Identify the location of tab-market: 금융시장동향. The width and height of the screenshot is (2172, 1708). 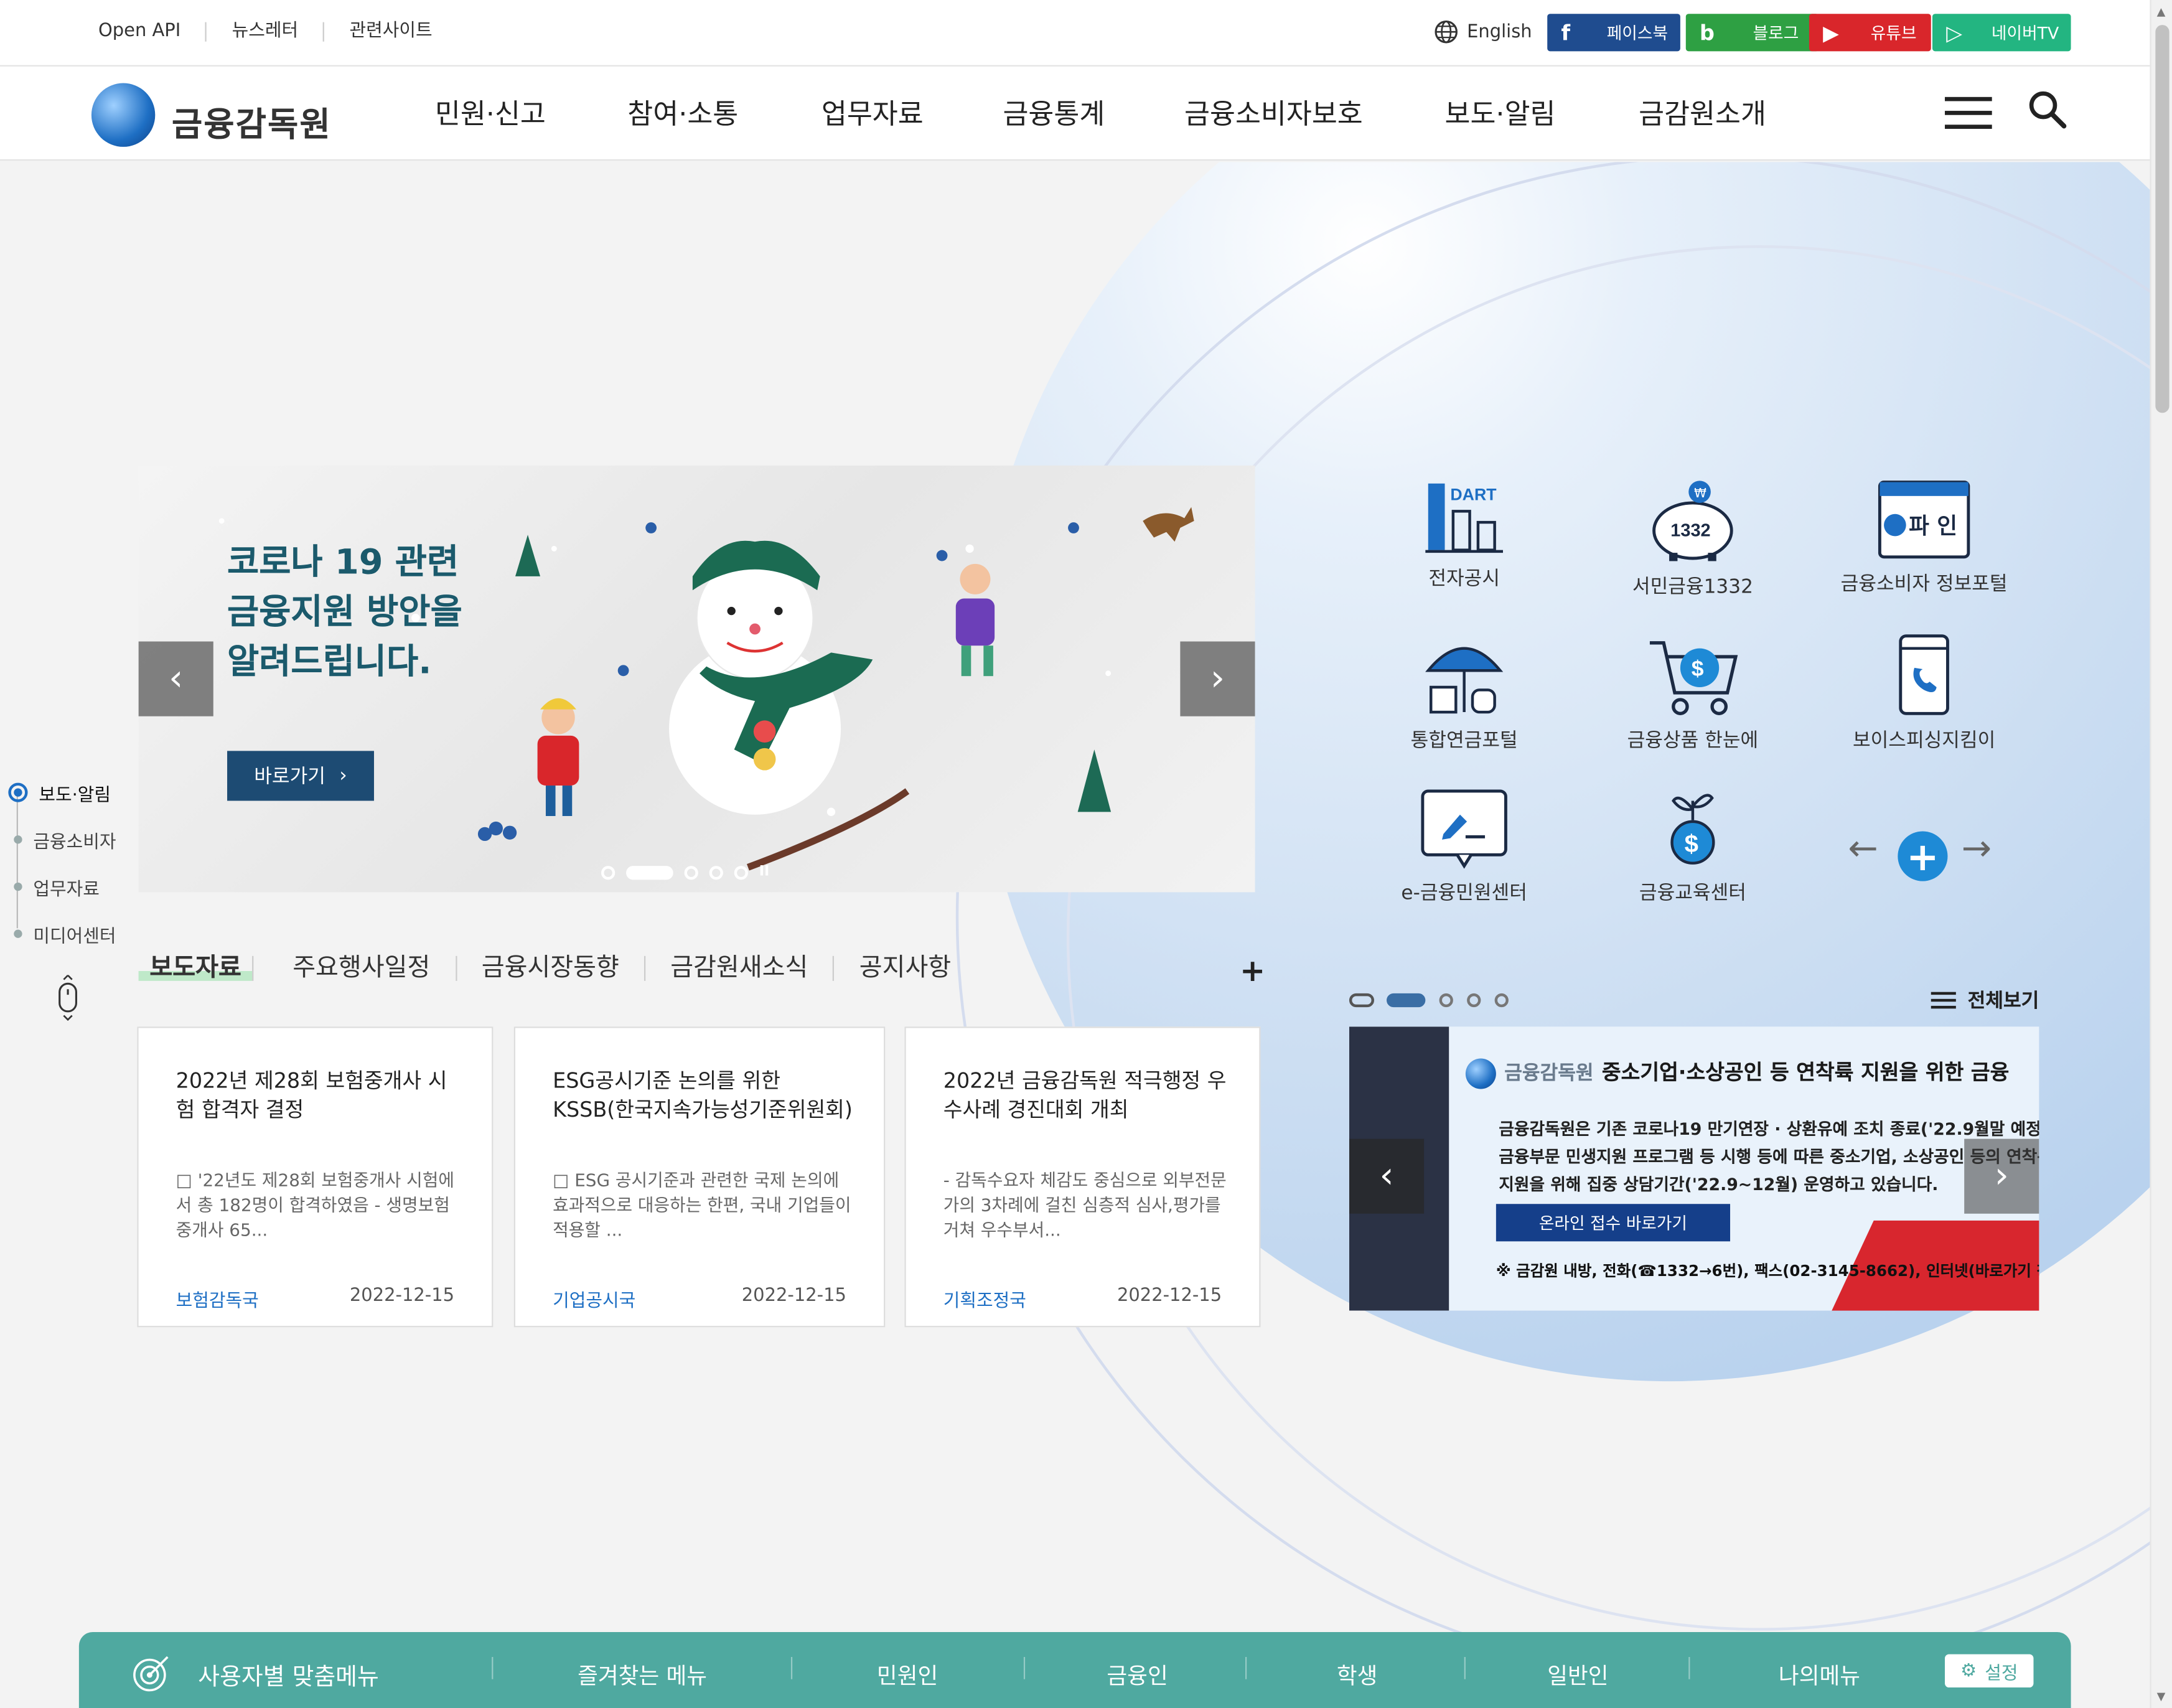
(551, 968).